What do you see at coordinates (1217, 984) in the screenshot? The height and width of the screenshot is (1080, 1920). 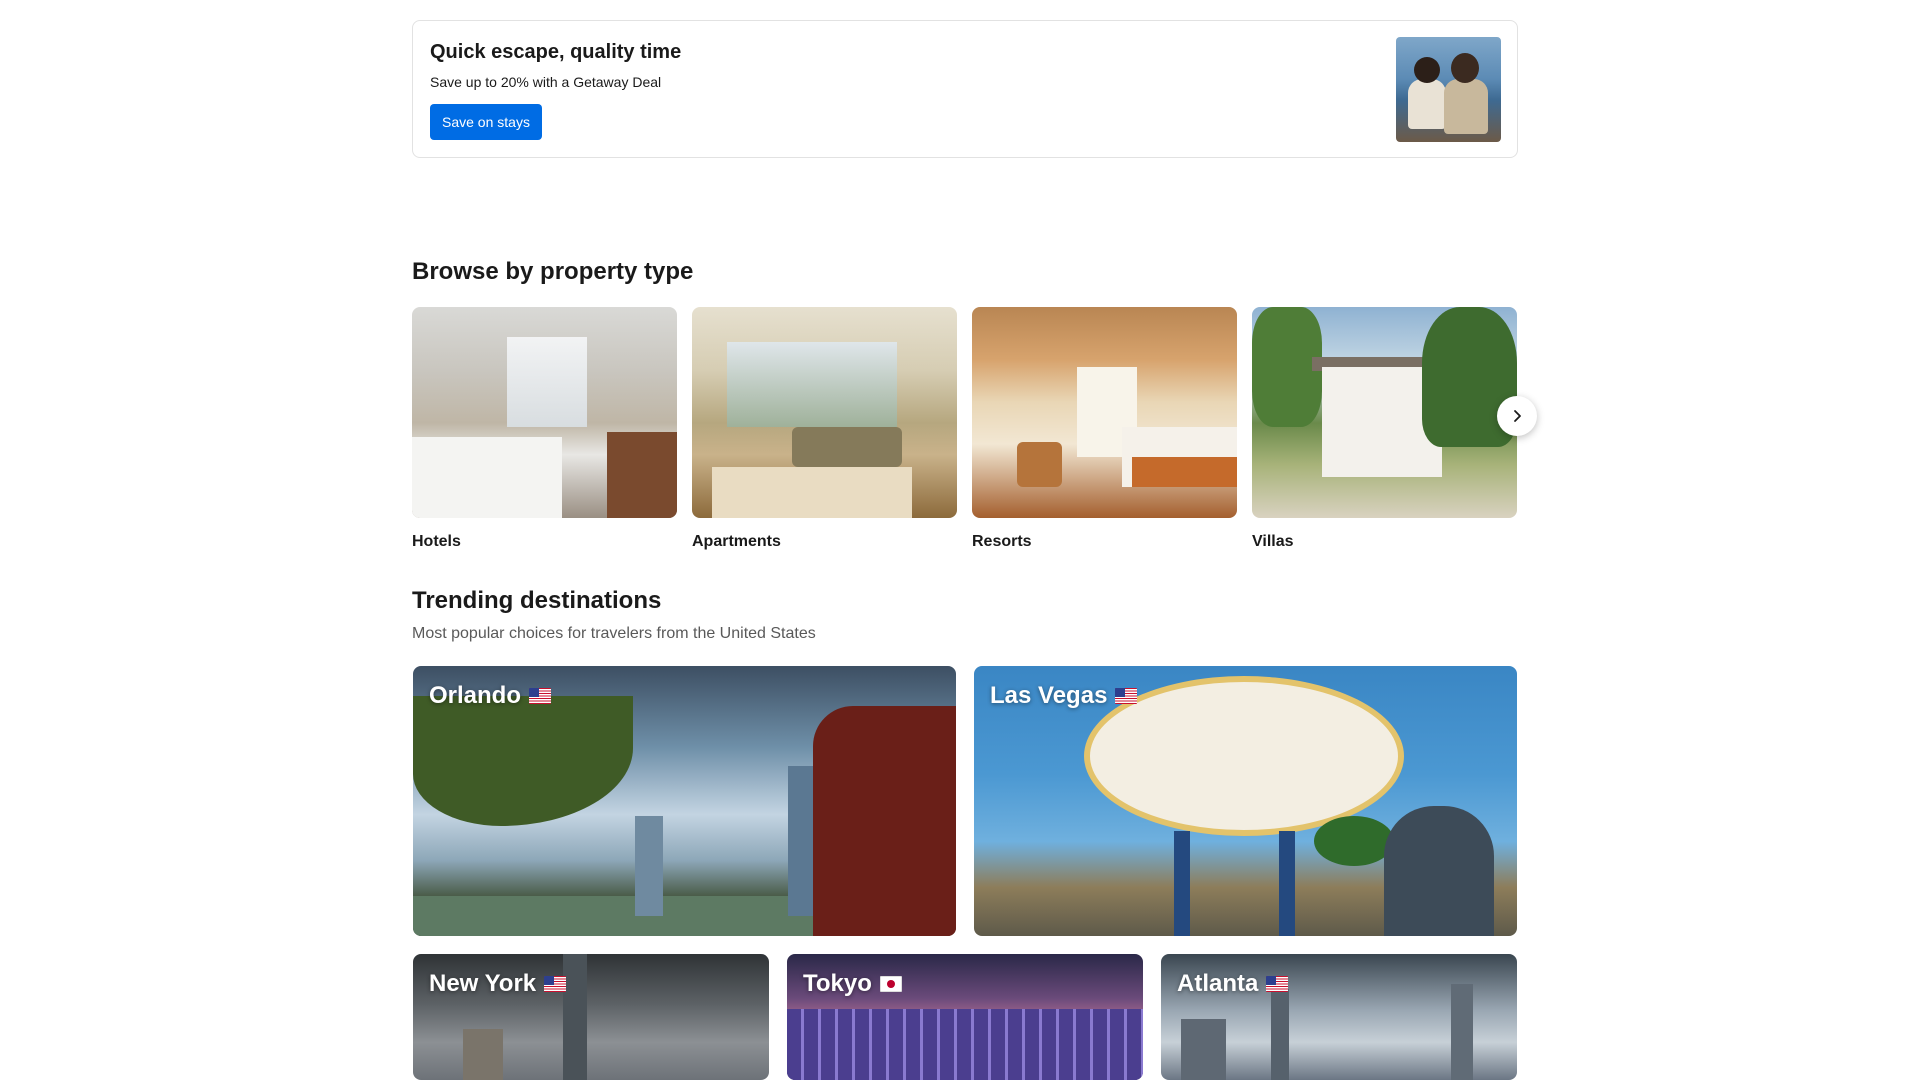 I see `destination-name-atlanta: Atlanta` at bounding box center [1217, 984].